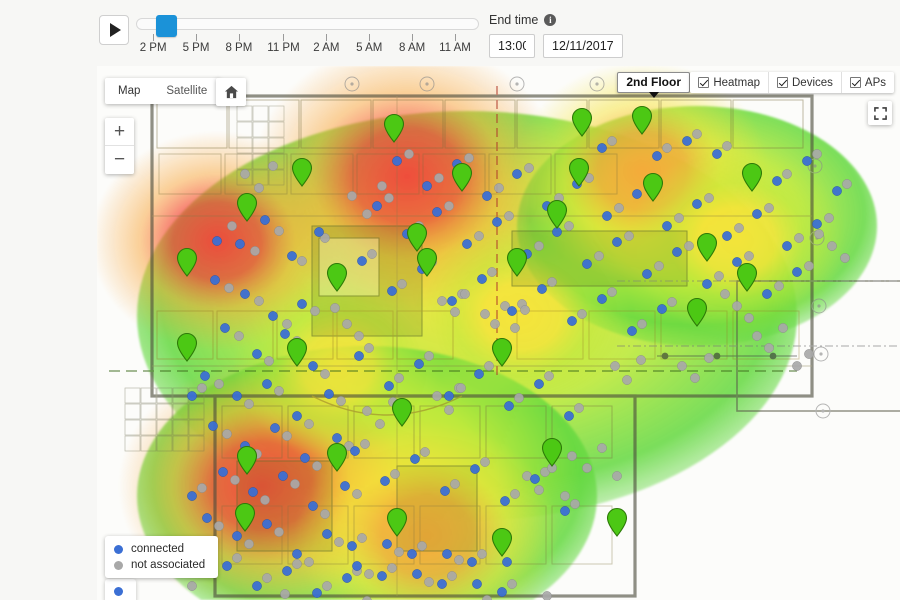 This screenshot has width=900, height=600. What do you see at coordinates (196, 48) in the screenshot?
I see `time-tick-label: 5 PM` at bounding box center [196, 48].